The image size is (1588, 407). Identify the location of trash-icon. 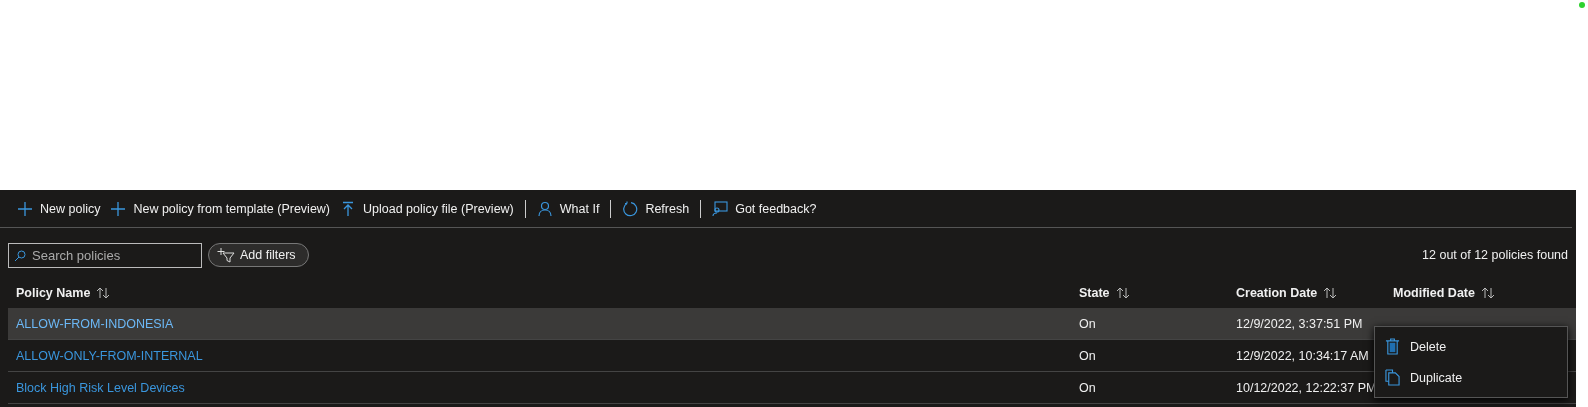
(1392, 346).